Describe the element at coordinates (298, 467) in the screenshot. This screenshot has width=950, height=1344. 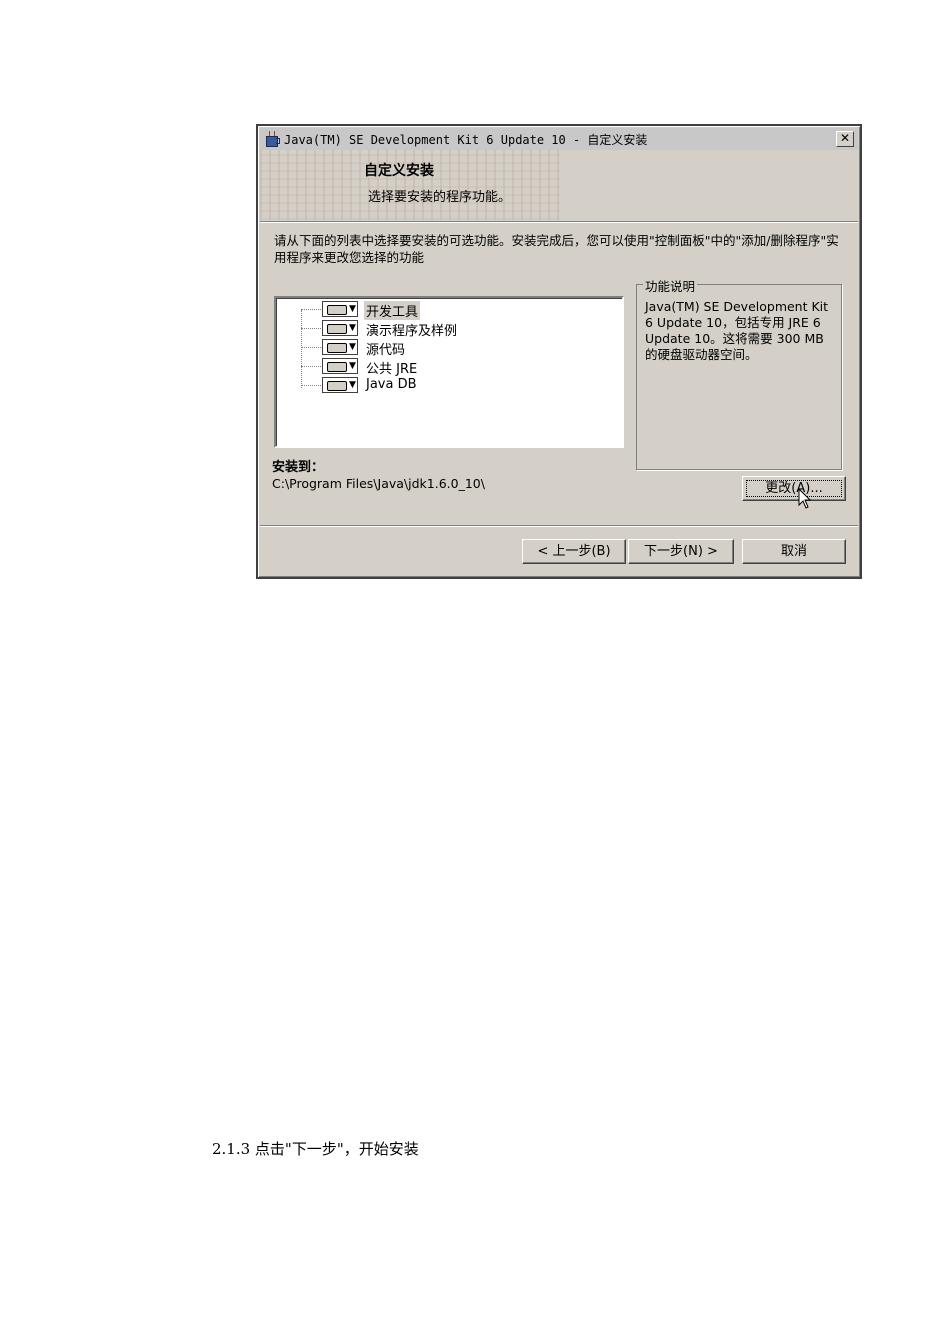
I see `install-location-label: 安装到：` at that location.